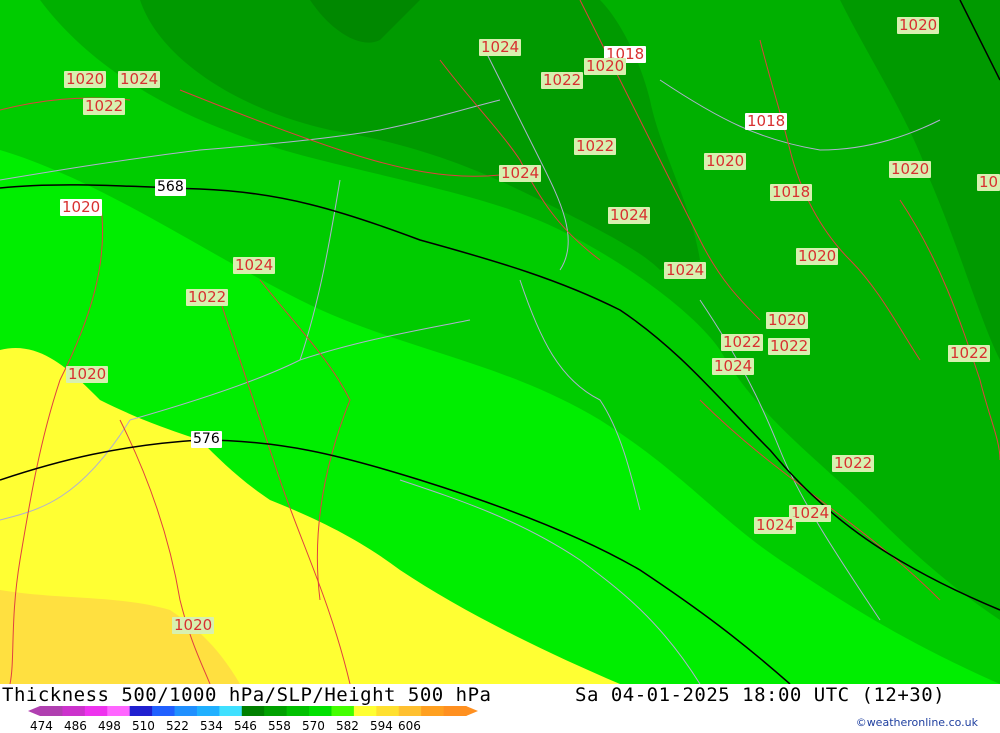  Describe the element at coordinates (177, 726) in the screenshot. I see `scale-tick-label: 522` at that location.